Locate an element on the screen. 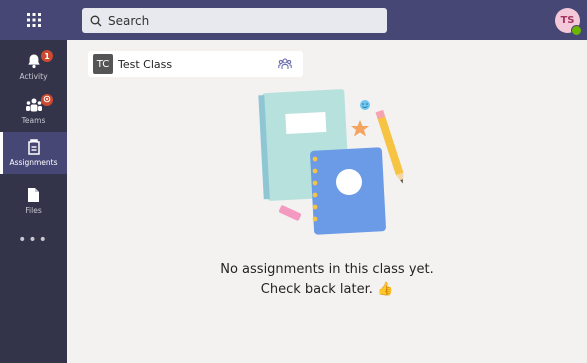 The image size is (587, 363). assignments-icon is located at coordinates (33, 147).